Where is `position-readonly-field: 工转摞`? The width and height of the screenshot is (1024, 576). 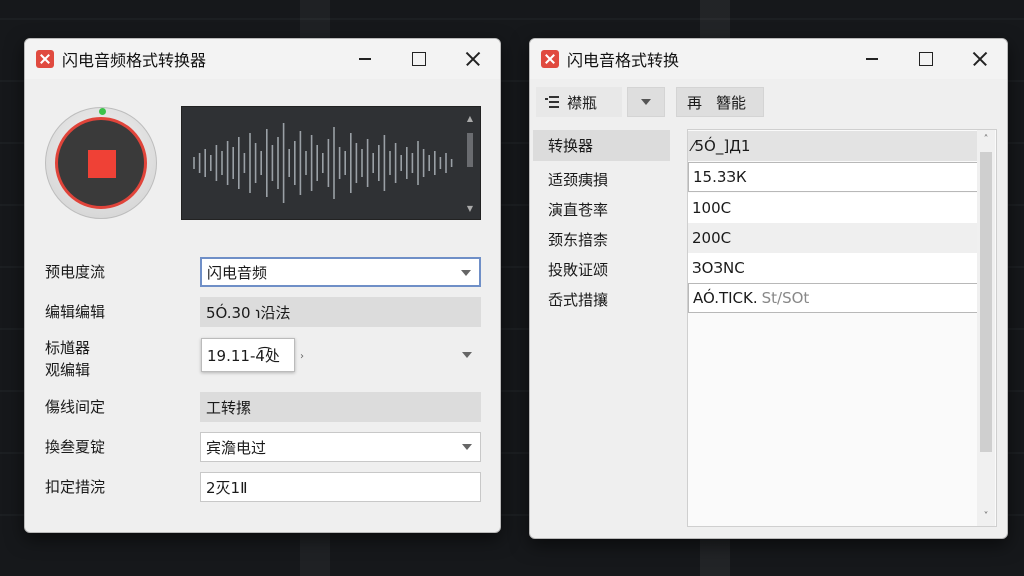 position-readonly-field: 工转摞 is located at coordinates (340, 407).